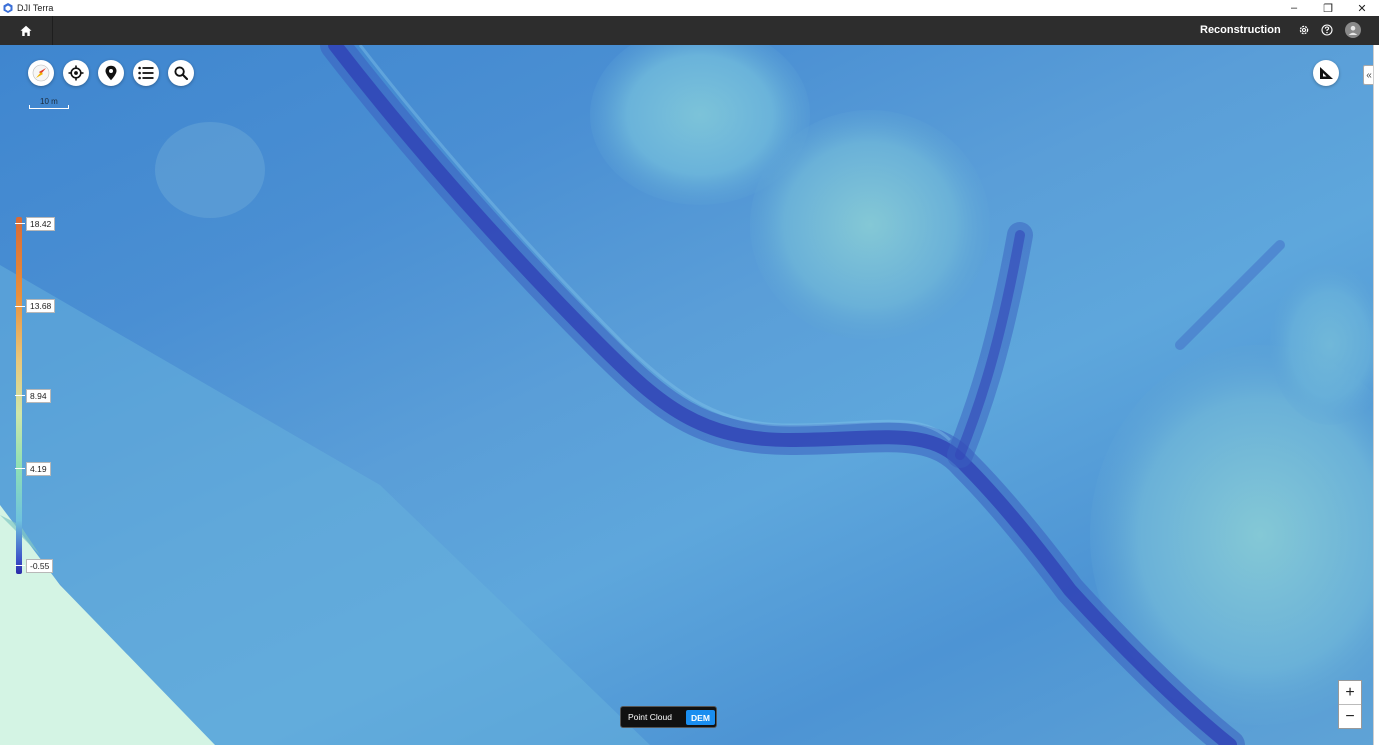 This screenshot has width=1379, height=745. What do you see at coordinates (8, 8) in the screenshot?
I see `app-logo-icon` at bounding box center [8, 8].